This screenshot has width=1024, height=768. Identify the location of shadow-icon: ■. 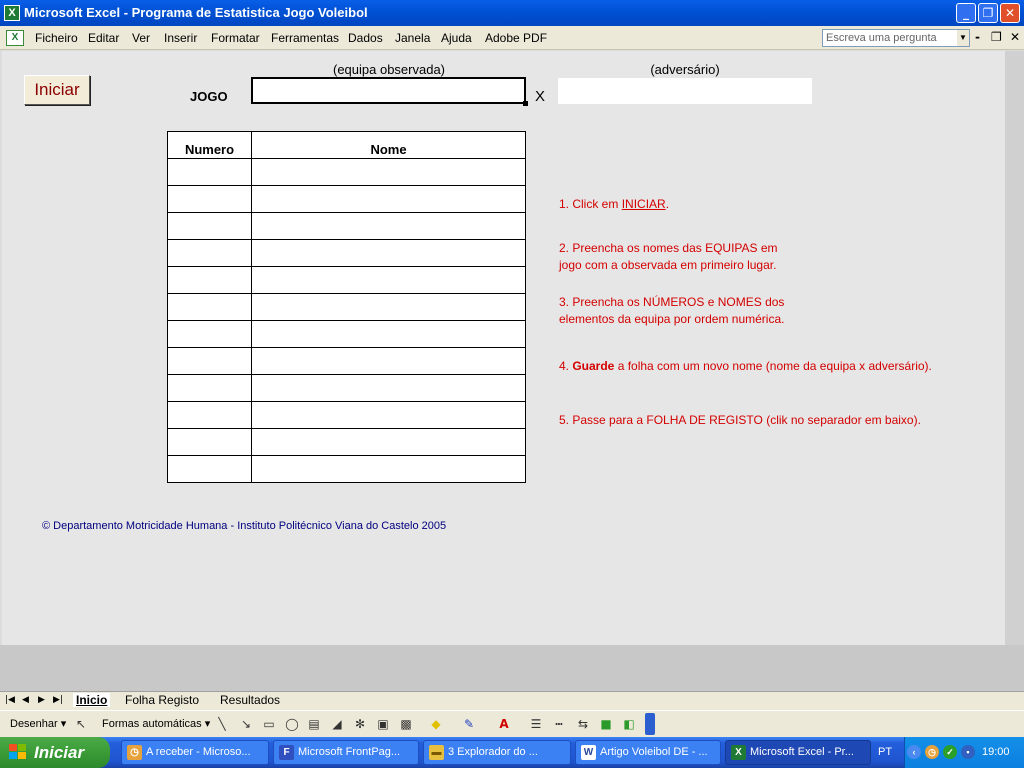
(606, 724).